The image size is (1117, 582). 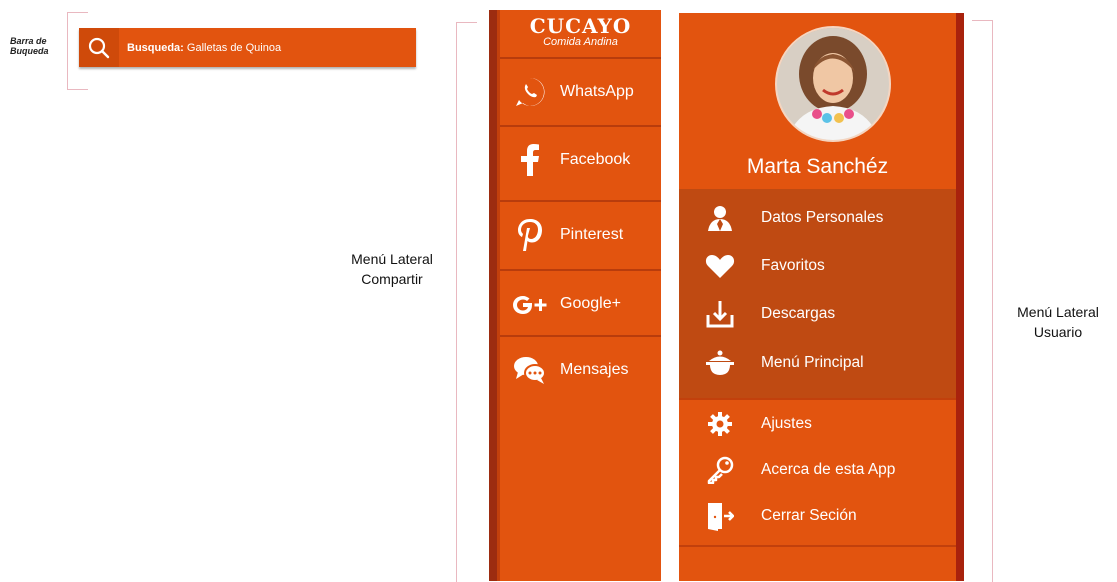 I want to click on share-item-messages: Mensajes, so click(x=580, y=369).